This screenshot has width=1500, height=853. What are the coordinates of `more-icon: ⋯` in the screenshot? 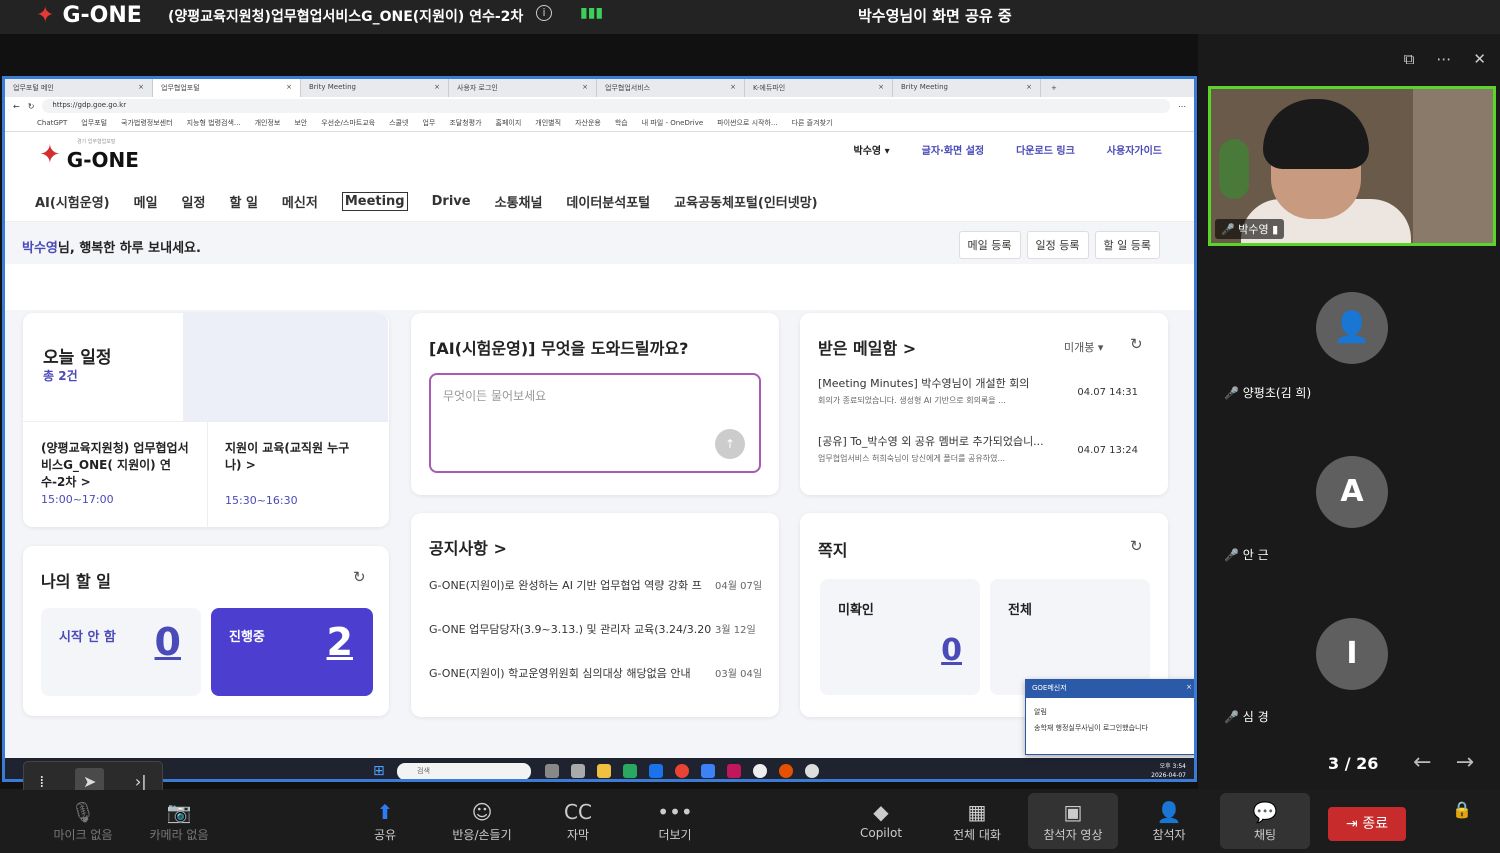 It's located at (1443, 59).